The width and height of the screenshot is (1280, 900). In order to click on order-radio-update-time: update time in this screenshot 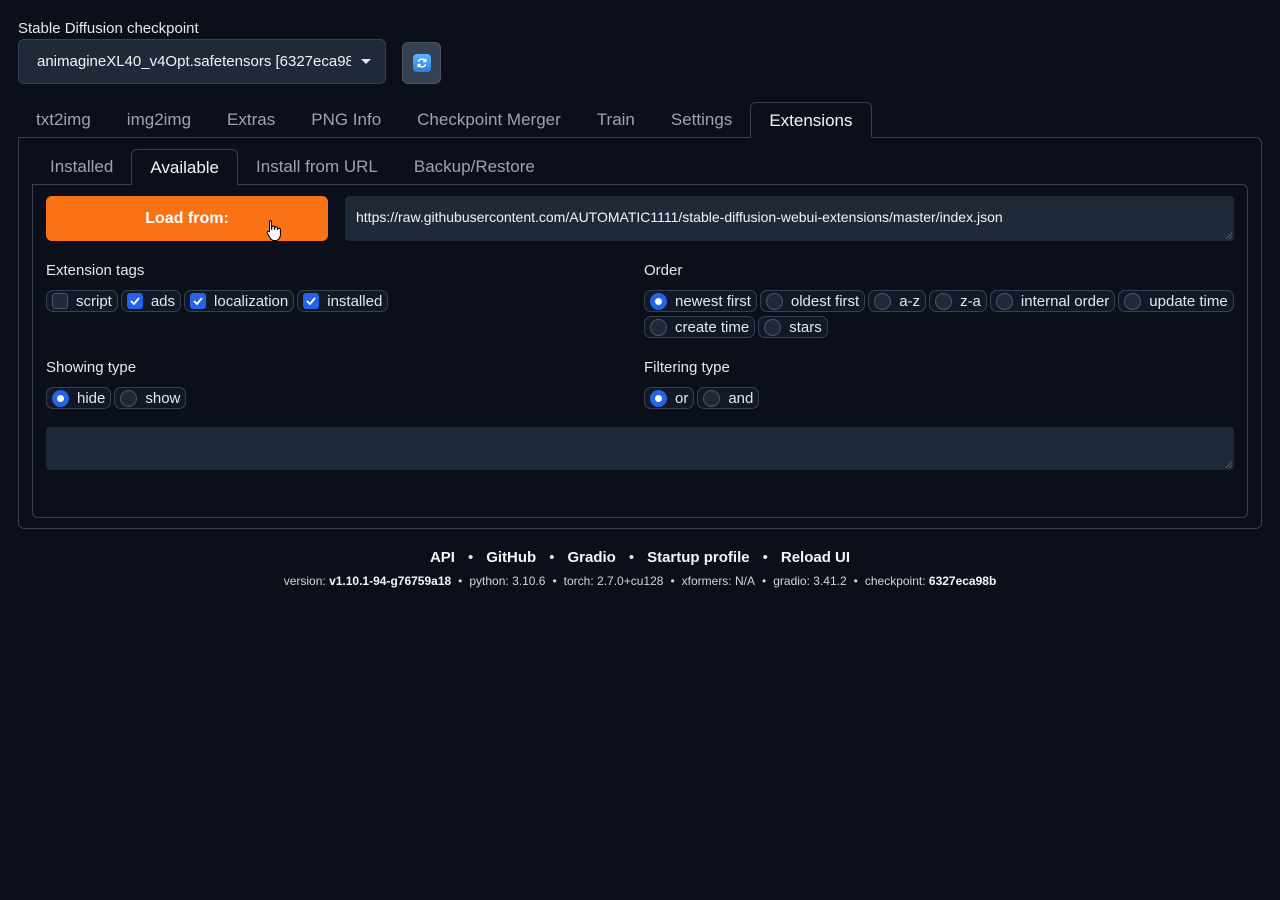, I will do `click(1176, 301)`.